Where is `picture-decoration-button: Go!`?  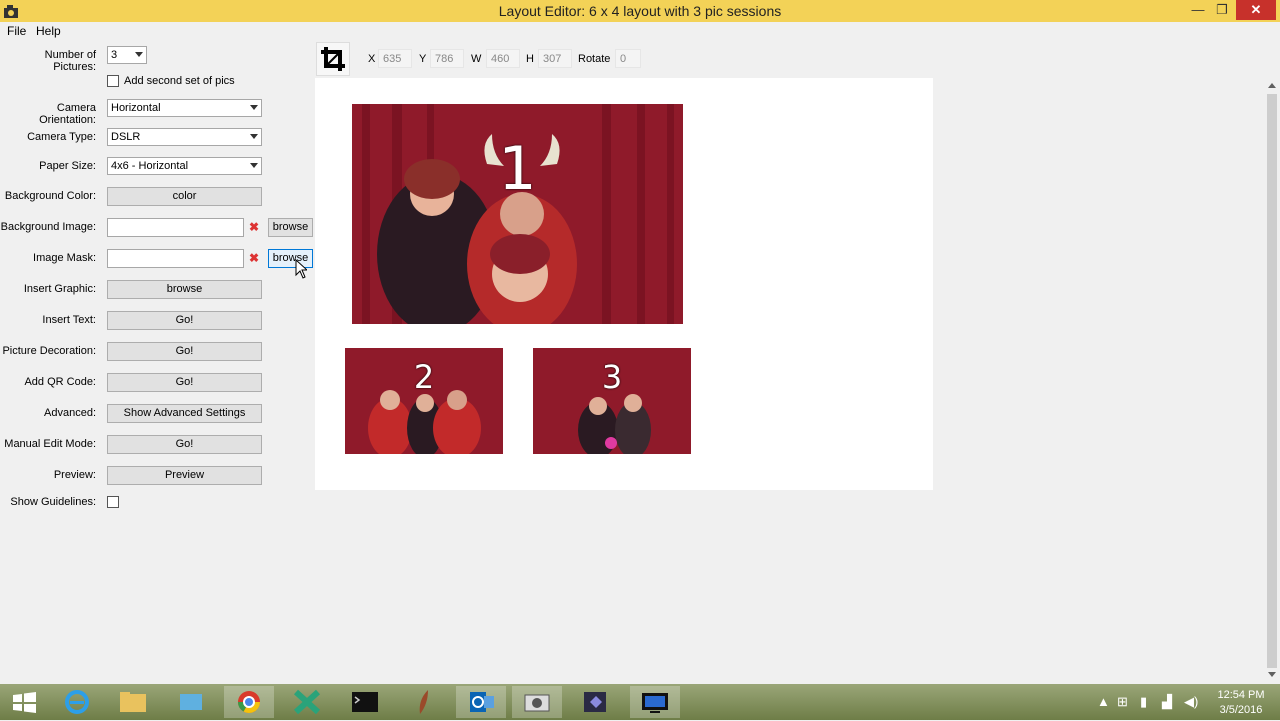 picture-decoration-button: Go! is located at coordinates (184, 351).